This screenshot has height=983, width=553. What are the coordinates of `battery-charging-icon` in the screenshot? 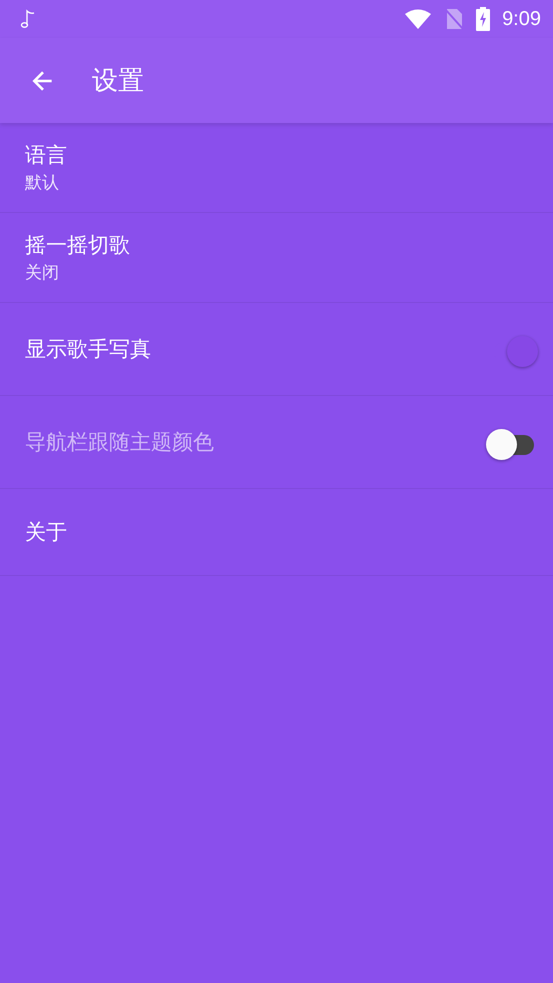 It's located at (483, 19).